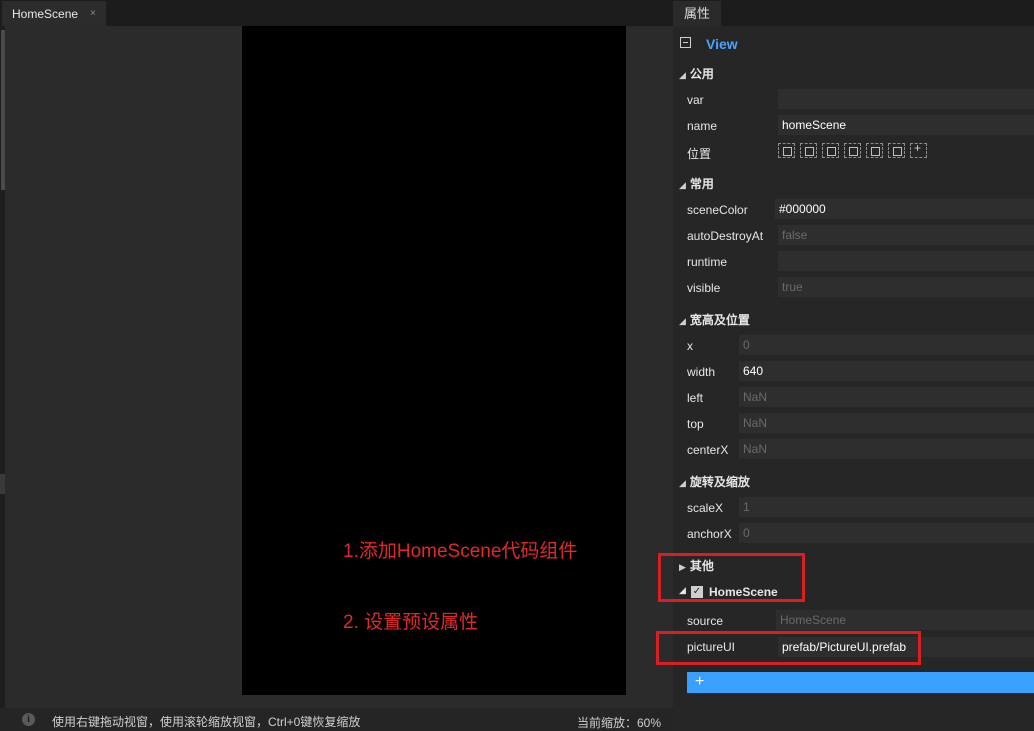 The image size is (1034, 731). I want to click on panel-tab-bar, so click(853, 13).